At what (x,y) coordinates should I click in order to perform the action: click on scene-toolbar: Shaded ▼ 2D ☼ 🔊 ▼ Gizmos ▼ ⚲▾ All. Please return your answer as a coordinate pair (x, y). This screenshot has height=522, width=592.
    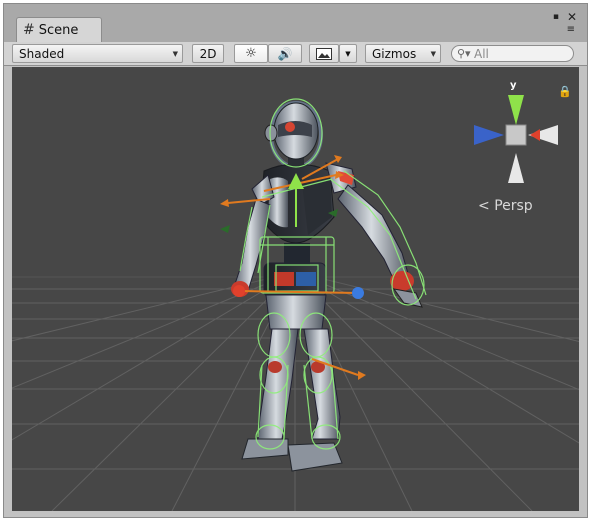
    Looking at the image, I should click on (295, 54).